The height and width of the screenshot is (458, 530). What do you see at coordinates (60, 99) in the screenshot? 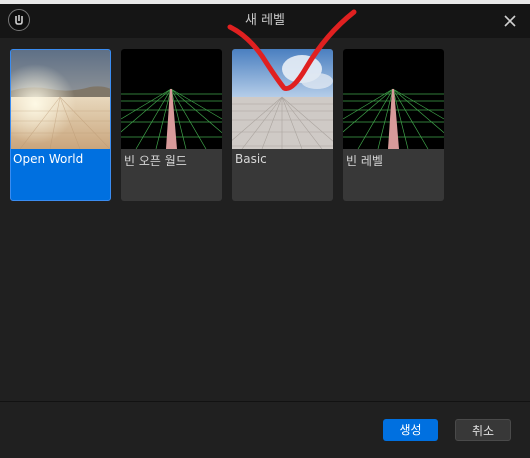
I see `open-world-thumbnail` at bounding box center [60, 99].